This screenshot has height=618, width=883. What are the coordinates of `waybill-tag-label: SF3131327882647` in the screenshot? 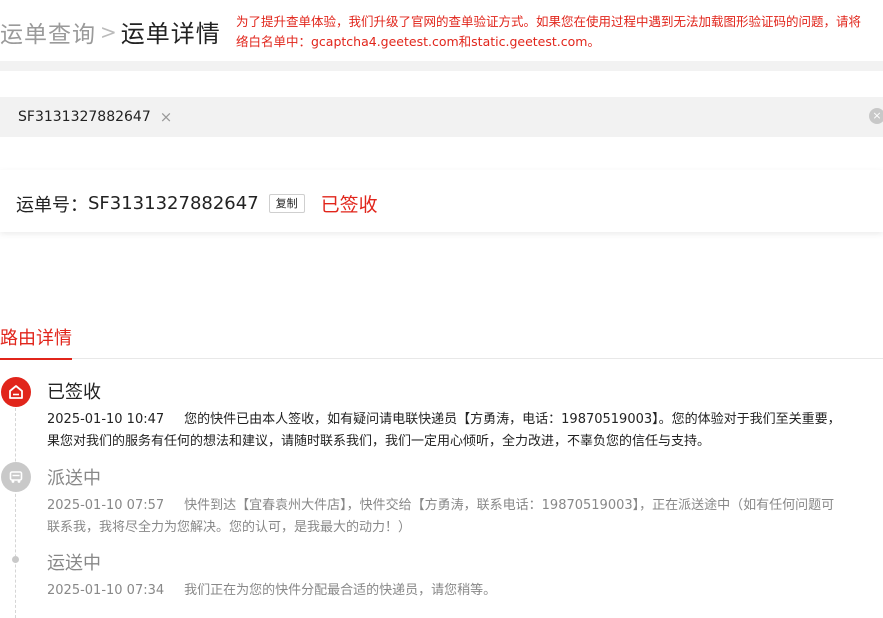 It's located at (84, 117).